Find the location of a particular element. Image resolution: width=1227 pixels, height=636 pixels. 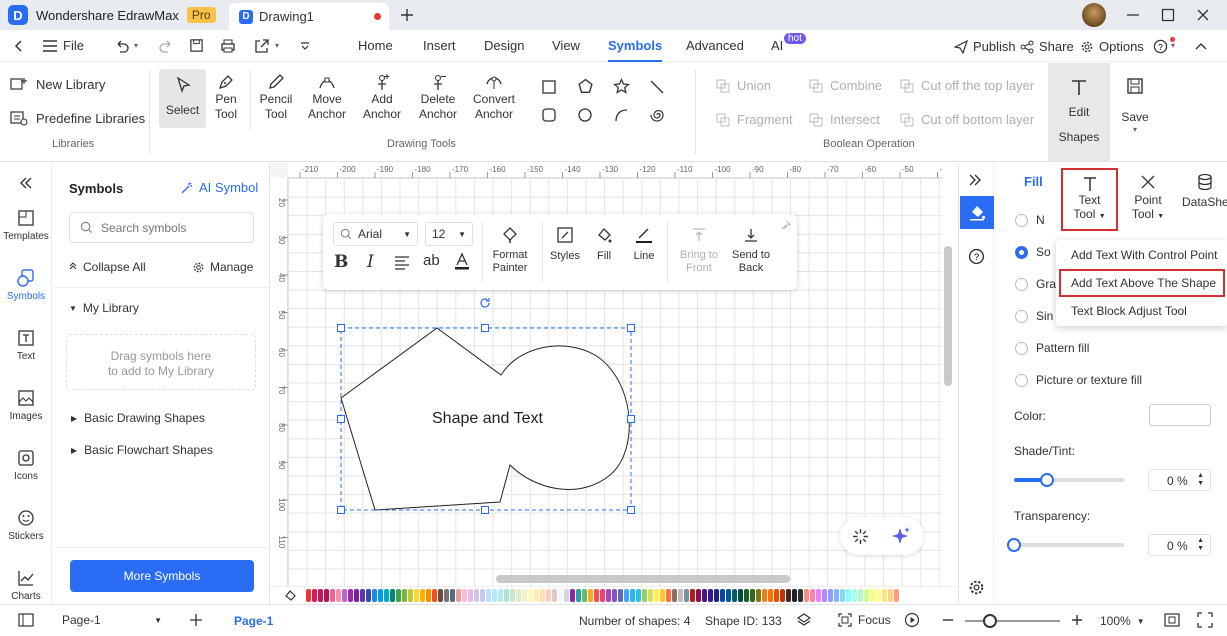

page-panel-icon is located at coordinates (26, 620).